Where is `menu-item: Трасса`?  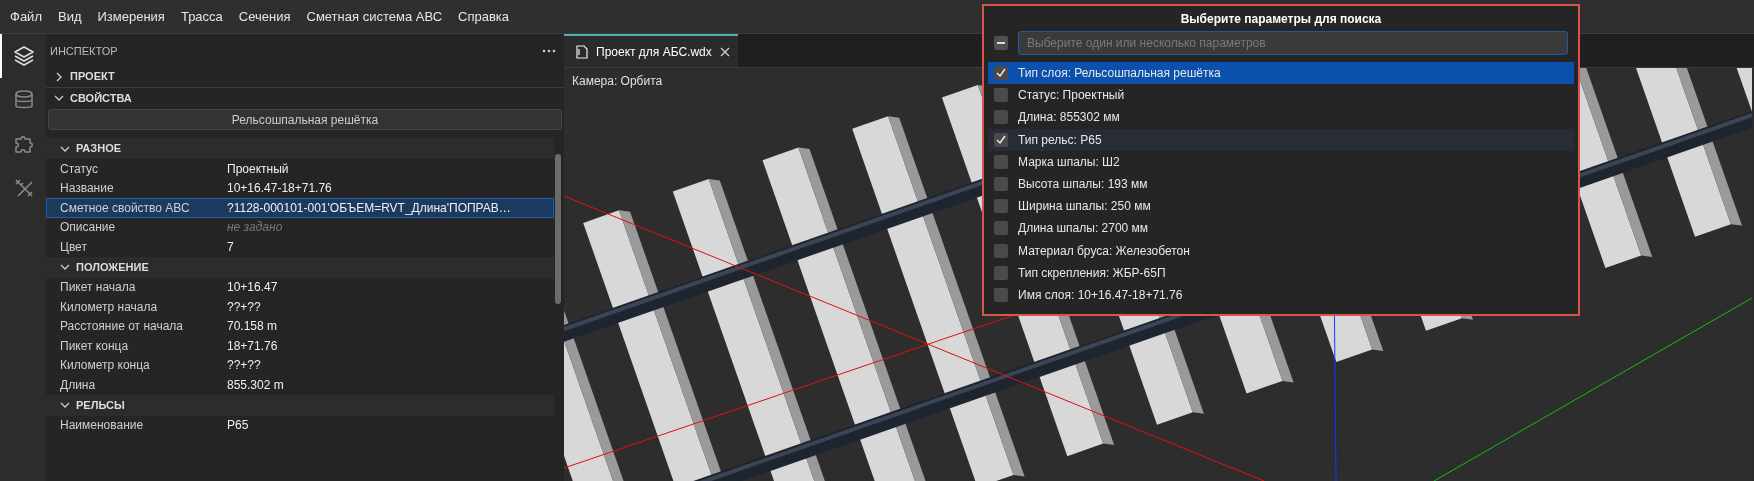
menu-item: Трасса is located at coordinates (201, 16).